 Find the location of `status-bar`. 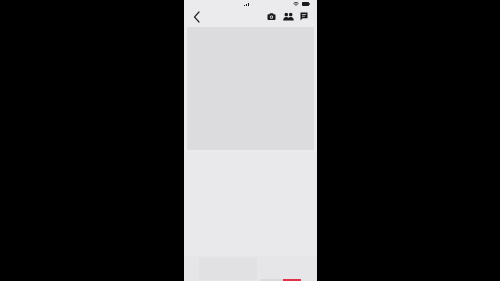

status-bar is located at coordinates (250, 4).